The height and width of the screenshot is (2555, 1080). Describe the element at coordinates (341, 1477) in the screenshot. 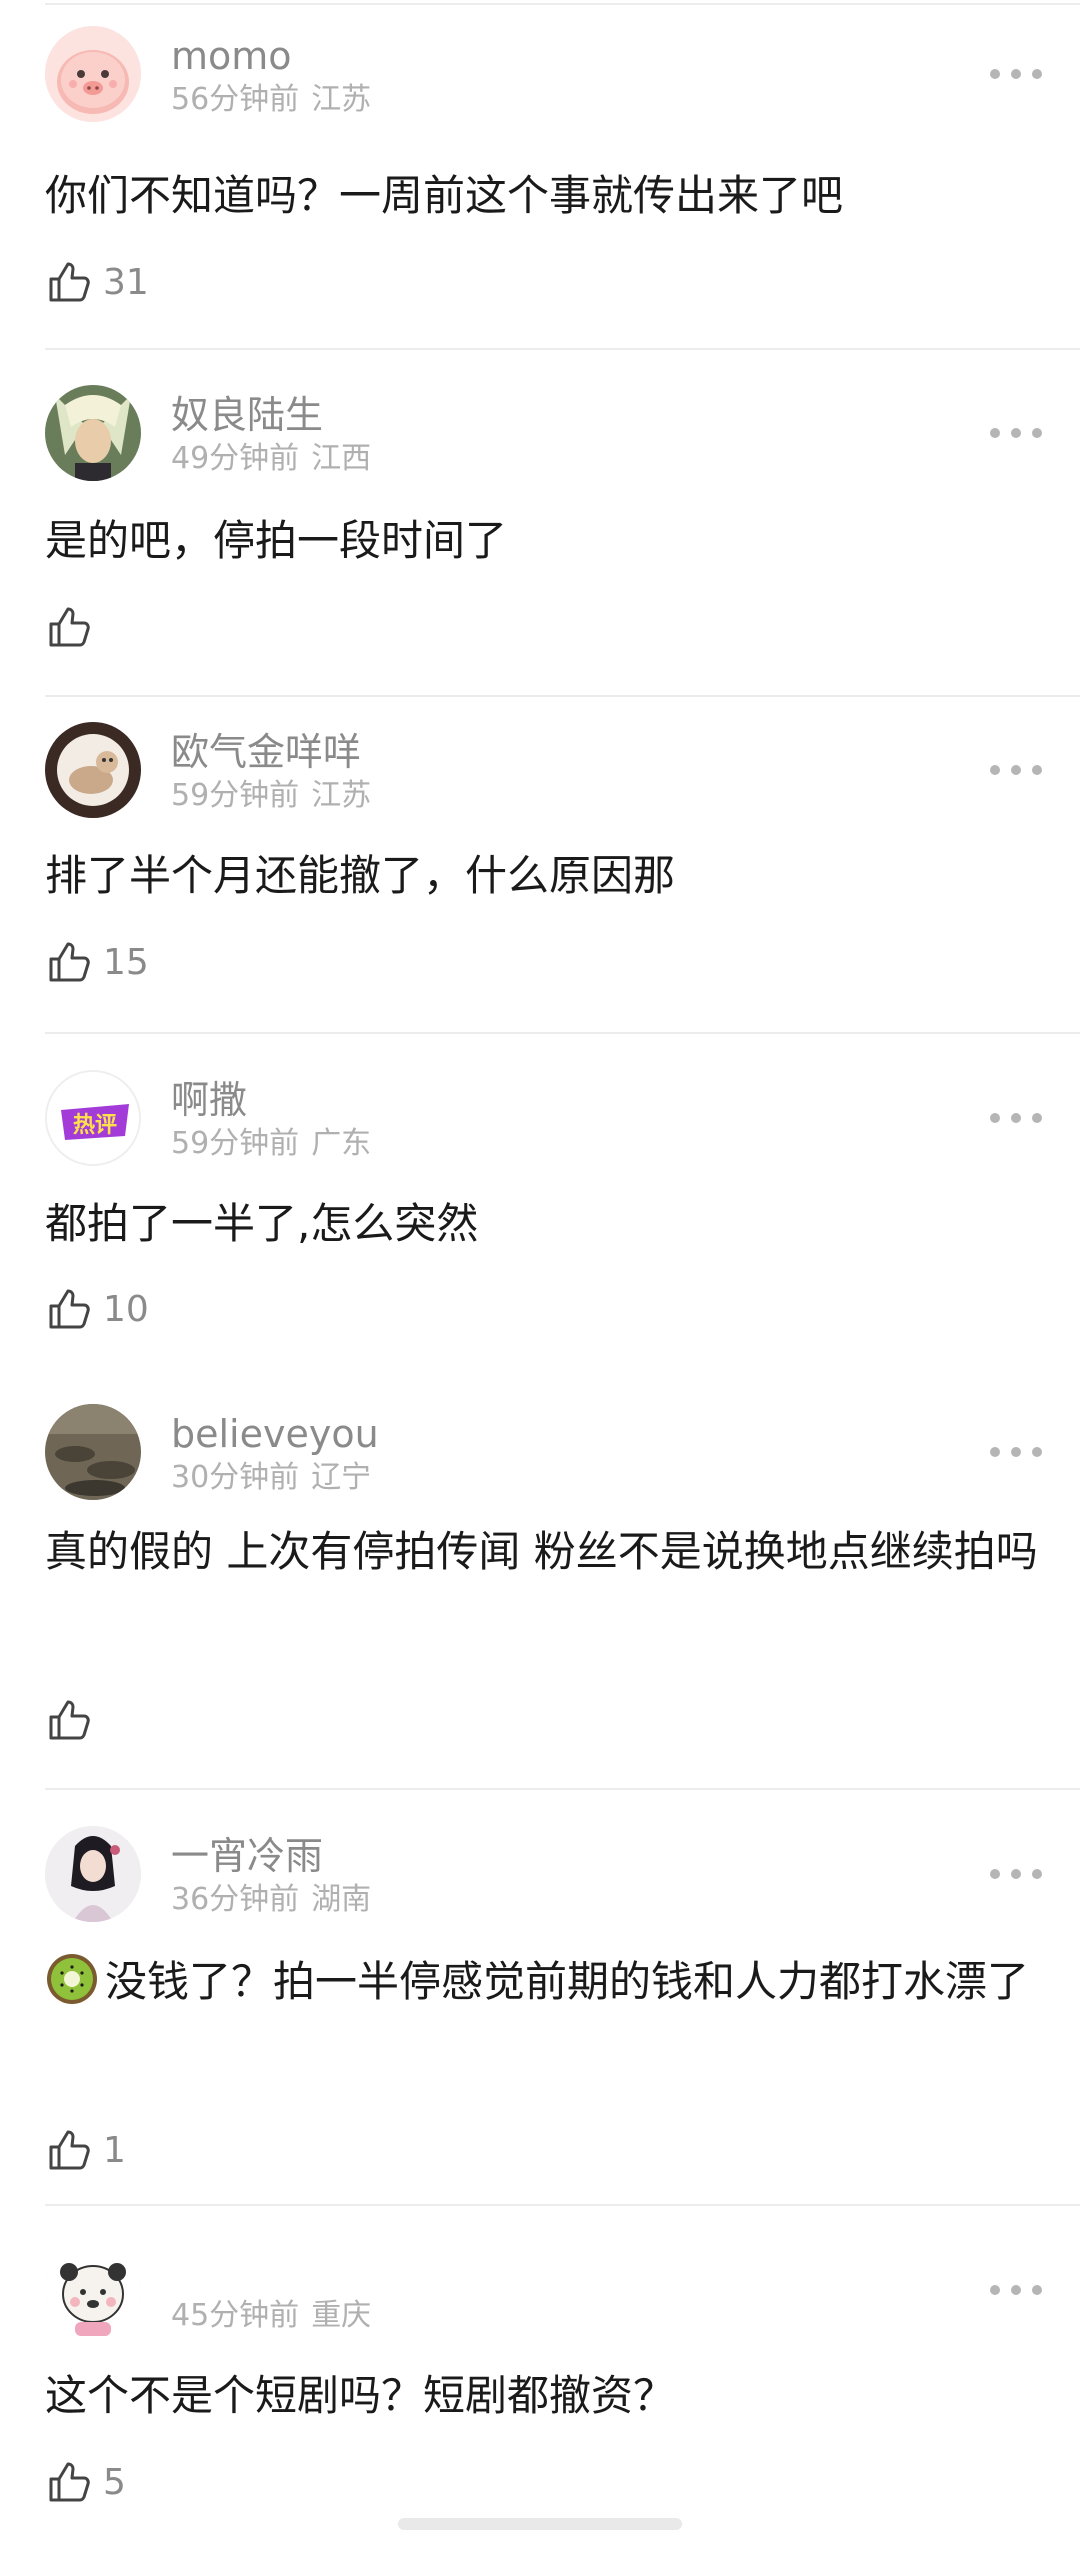

I see `comment-location: 辽宁` at that location.